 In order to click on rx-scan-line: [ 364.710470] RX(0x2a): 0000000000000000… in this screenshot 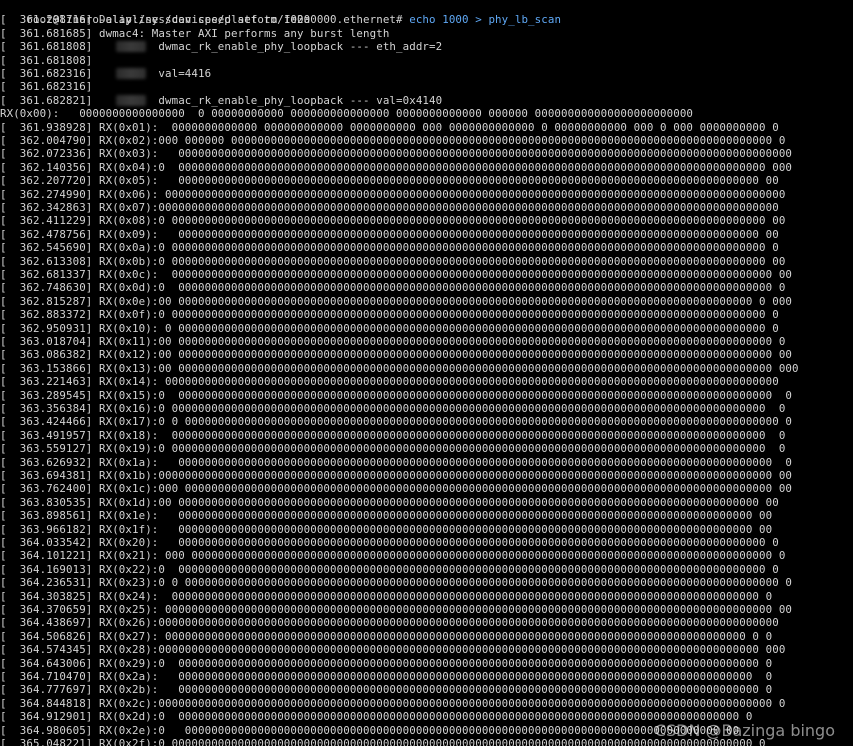, I will do `click(386, 676)`.